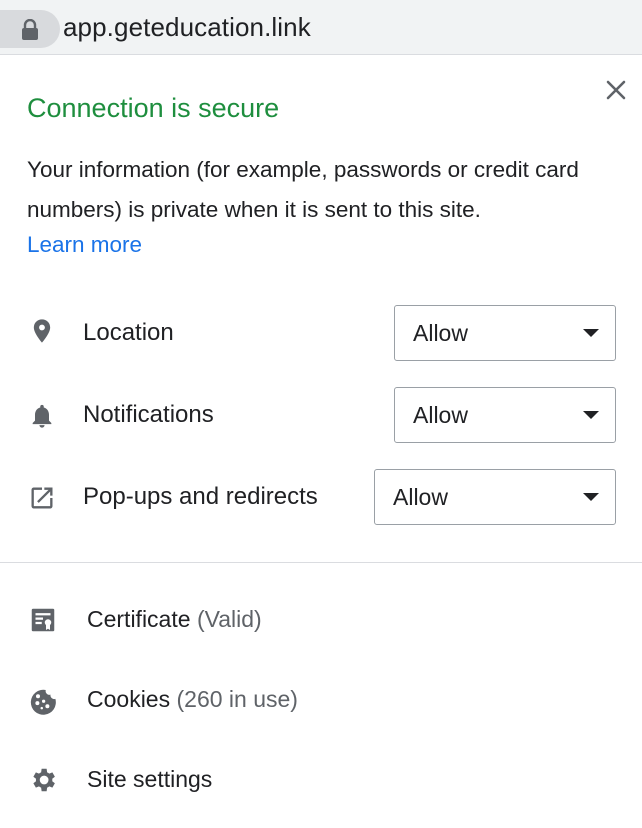 This screenshot has width=642, height=828. I want to click on site-info-button, so click(30, 29).